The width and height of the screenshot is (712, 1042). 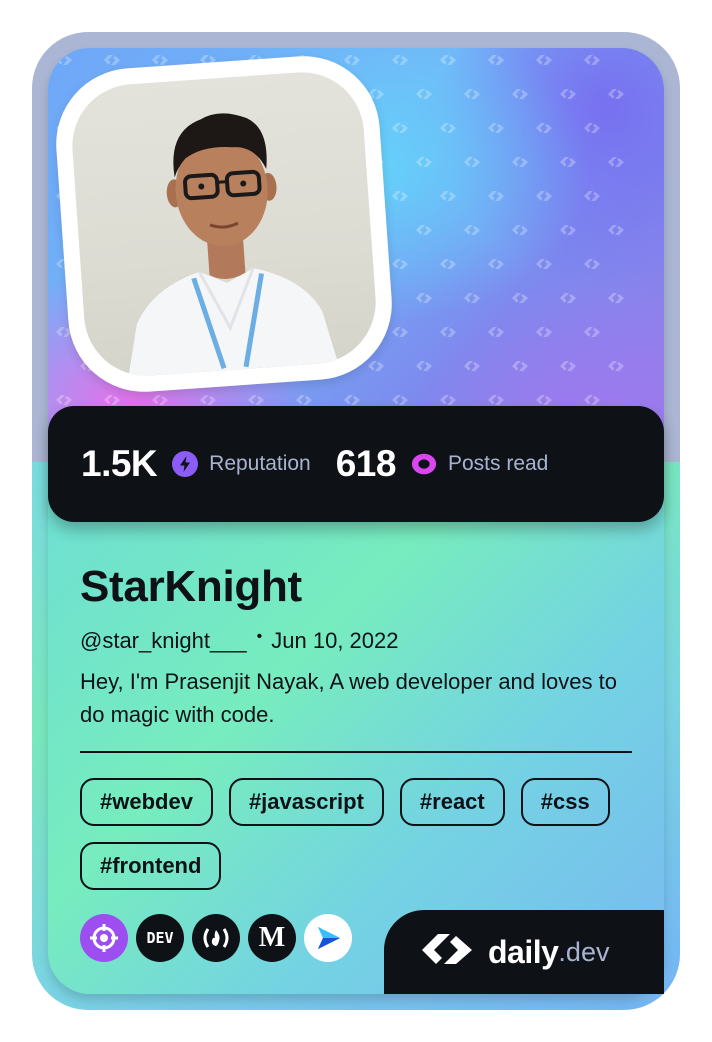 What do you see at coordinates (272, 938) in the screenshot?
I see `medium-icon: M` at bounding box center [272, 938].